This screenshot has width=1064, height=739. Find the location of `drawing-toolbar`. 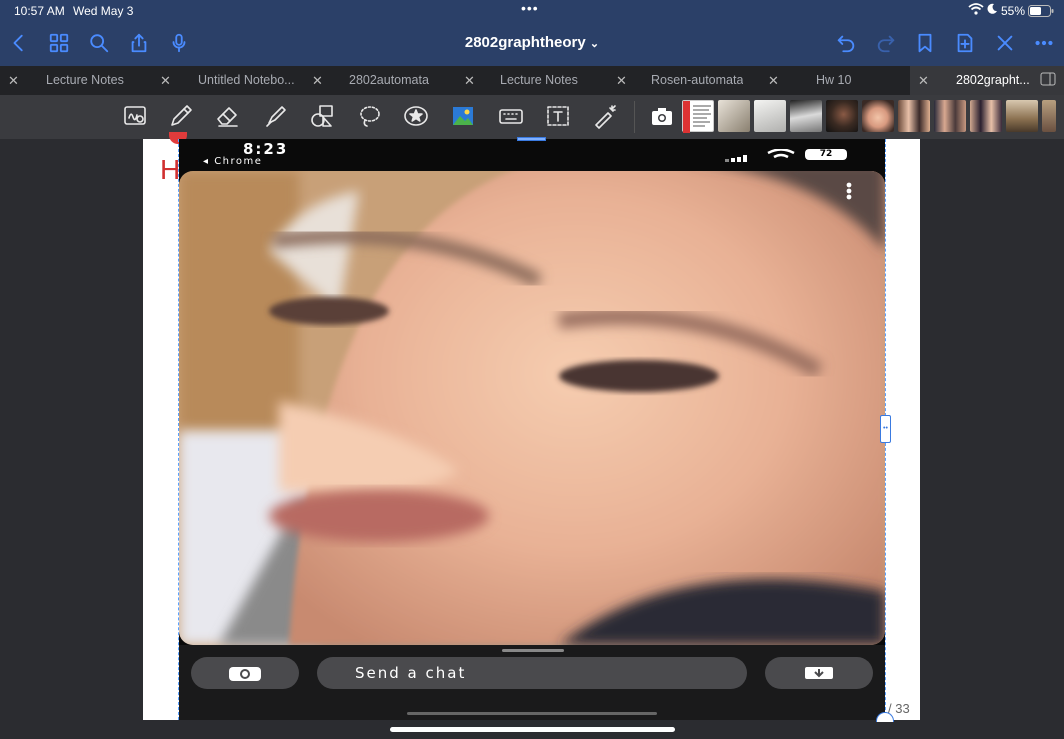

drawing-toolbar is located at coordinates (532, 117).